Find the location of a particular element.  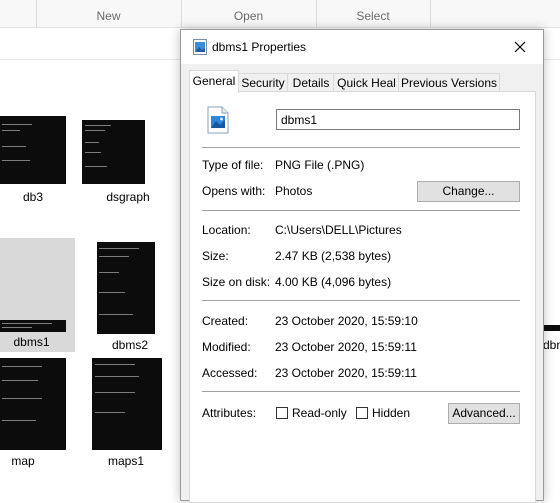

file-name: dsgraph is located at coordinates (128, 197).